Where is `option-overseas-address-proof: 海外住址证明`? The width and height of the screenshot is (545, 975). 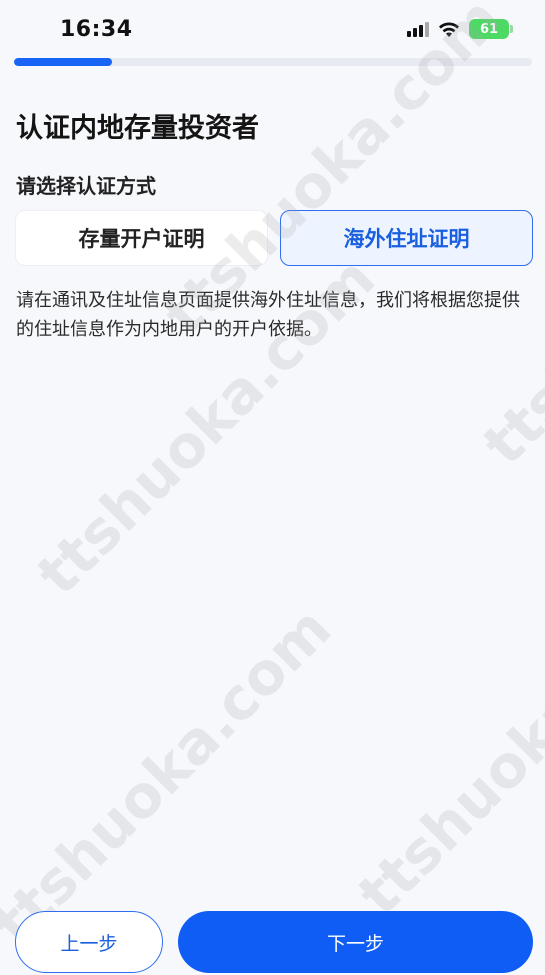
option-overseas-address-proof: 海外住址证明 is located at coordinates (406, 238).